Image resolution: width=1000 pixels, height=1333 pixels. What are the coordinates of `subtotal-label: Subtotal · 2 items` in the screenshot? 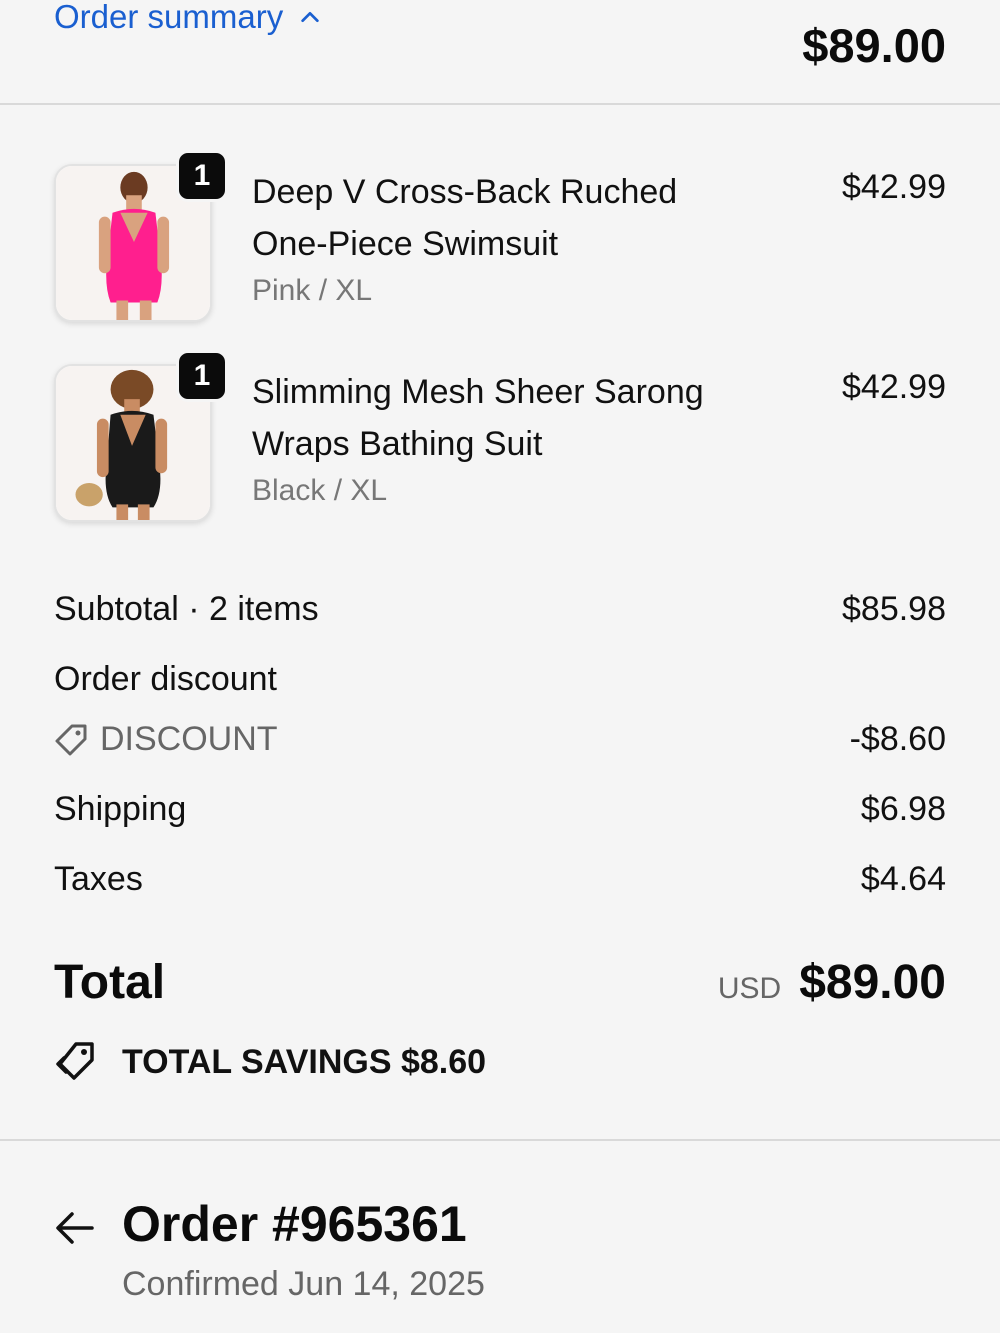 It's located at (186, 609).